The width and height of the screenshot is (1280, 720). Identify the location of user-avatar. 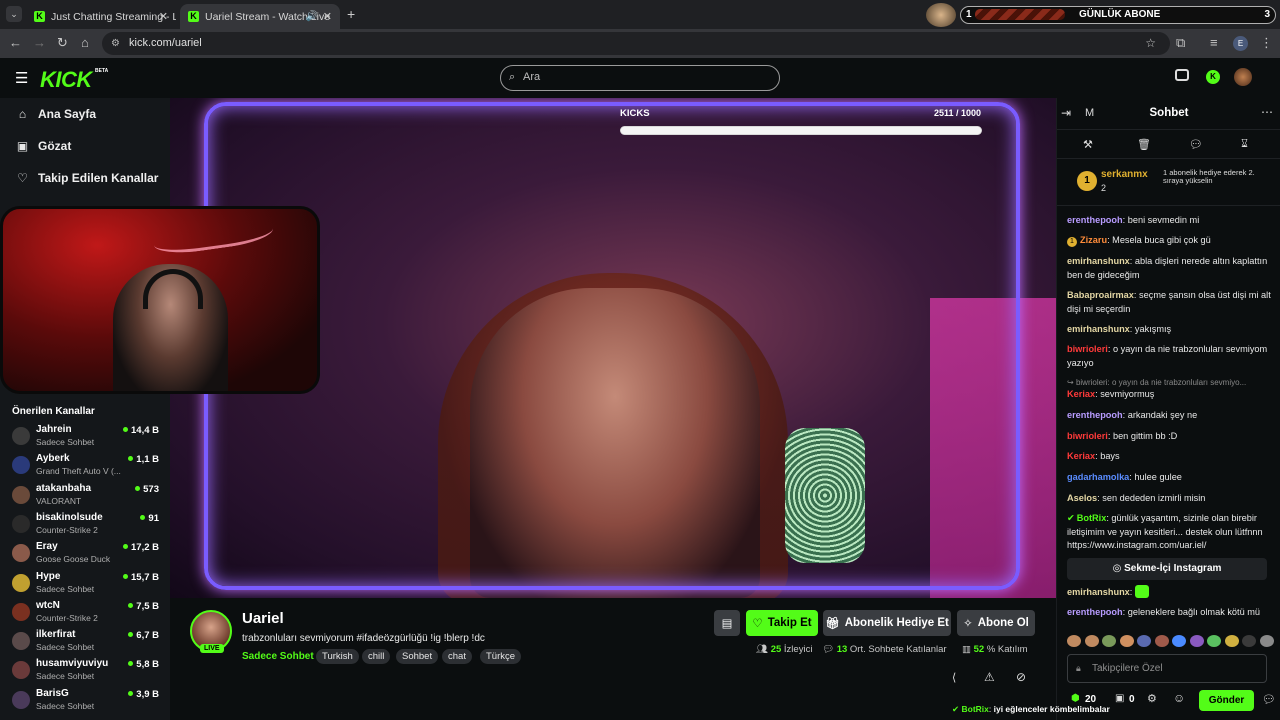
(1243, 77).